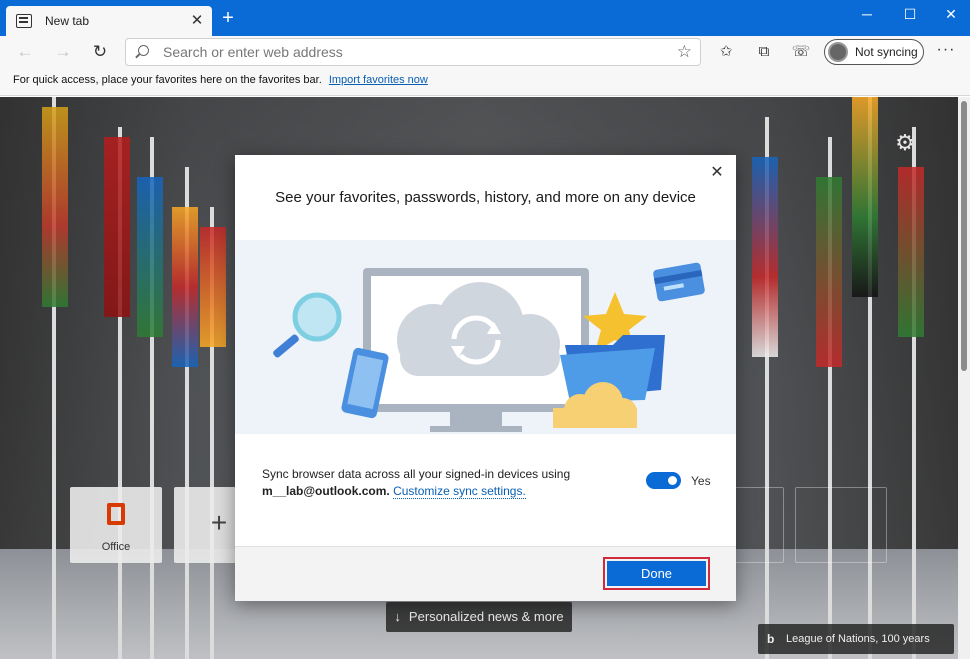  What do you see at coordinates (905, 143) in the screenshot?
I see `page-settings-gear-icon: ⚙` at bounding box center [905, 143].